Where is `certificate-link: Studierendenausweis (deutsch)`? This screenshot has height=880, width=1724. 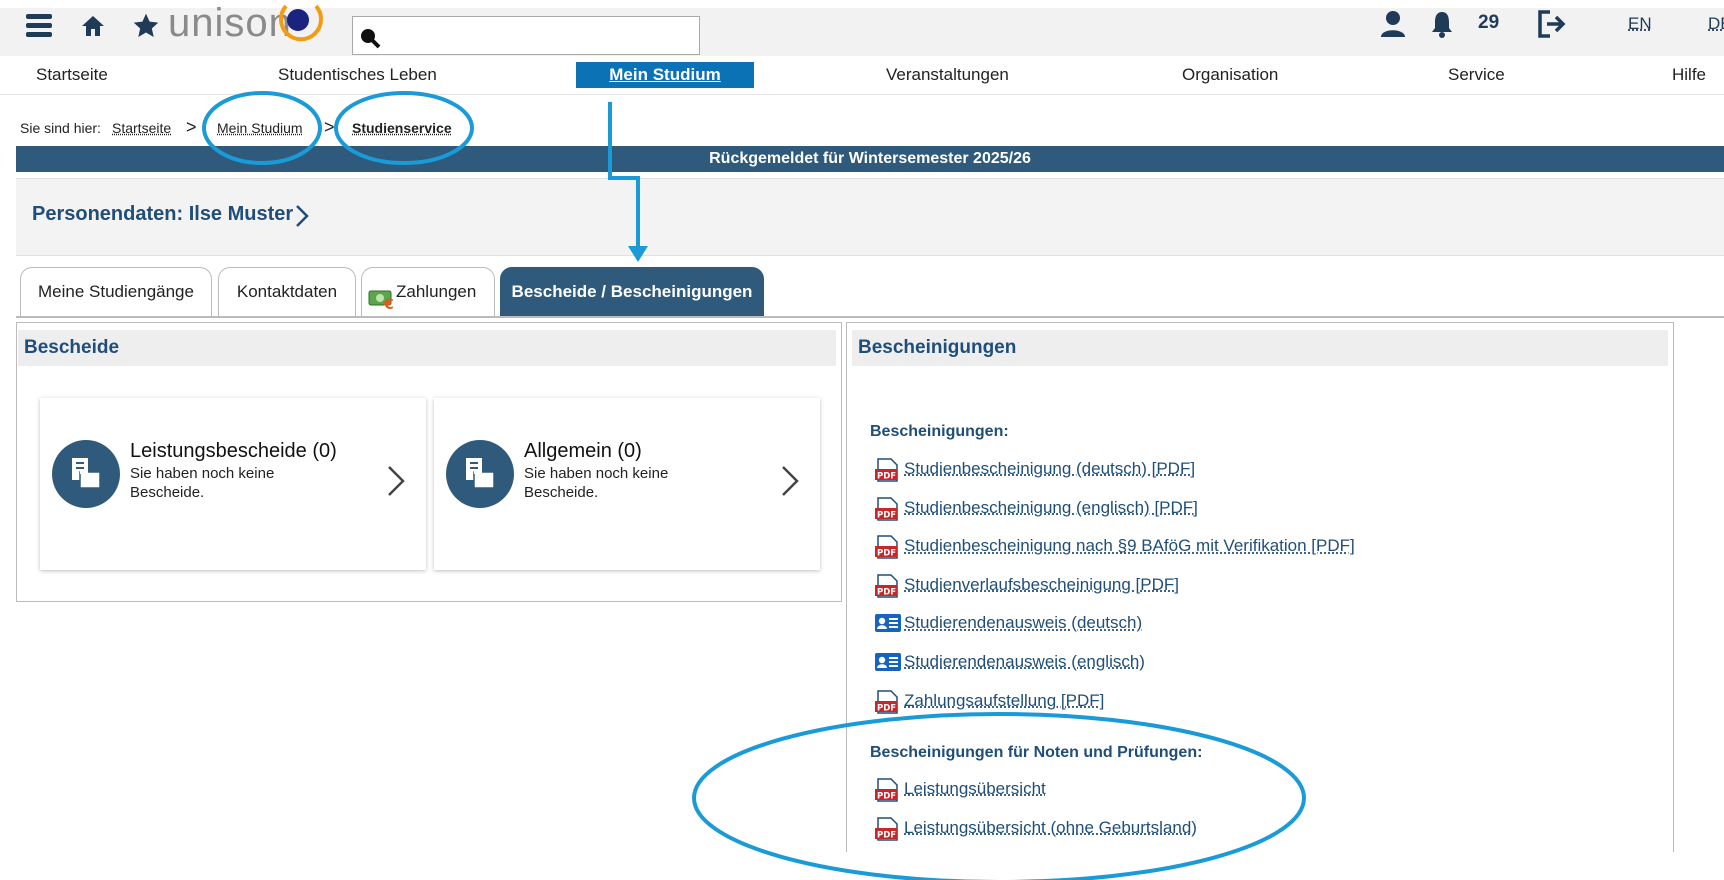
certificate-link: Studierendenausweis (deutsch) is located at coordinates (1023, 623).